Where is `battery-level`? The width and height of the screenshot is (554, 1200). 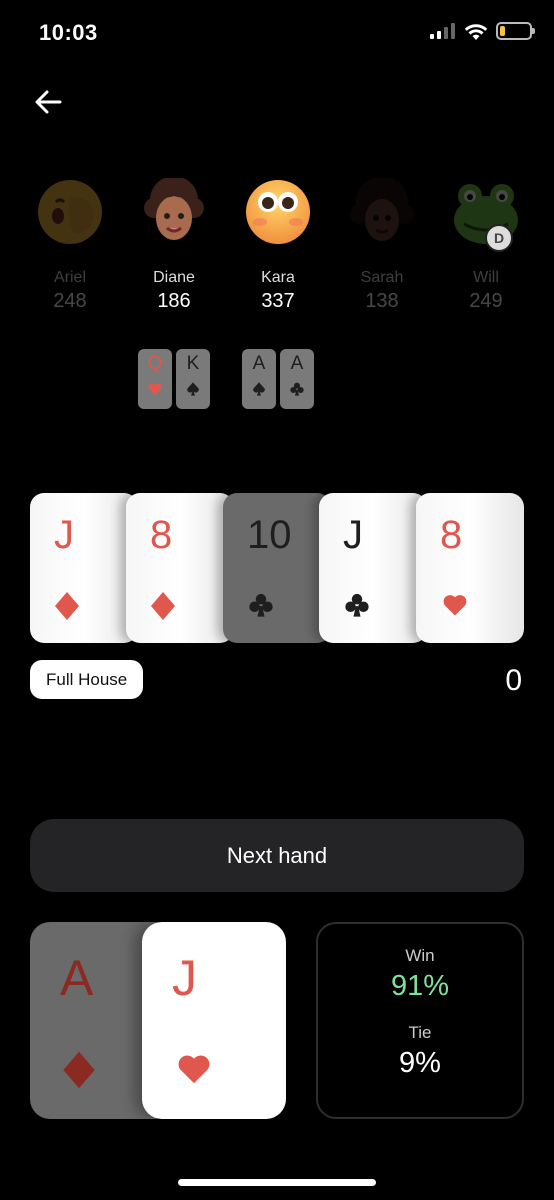
battery-level is located at coordinates (503, 31).